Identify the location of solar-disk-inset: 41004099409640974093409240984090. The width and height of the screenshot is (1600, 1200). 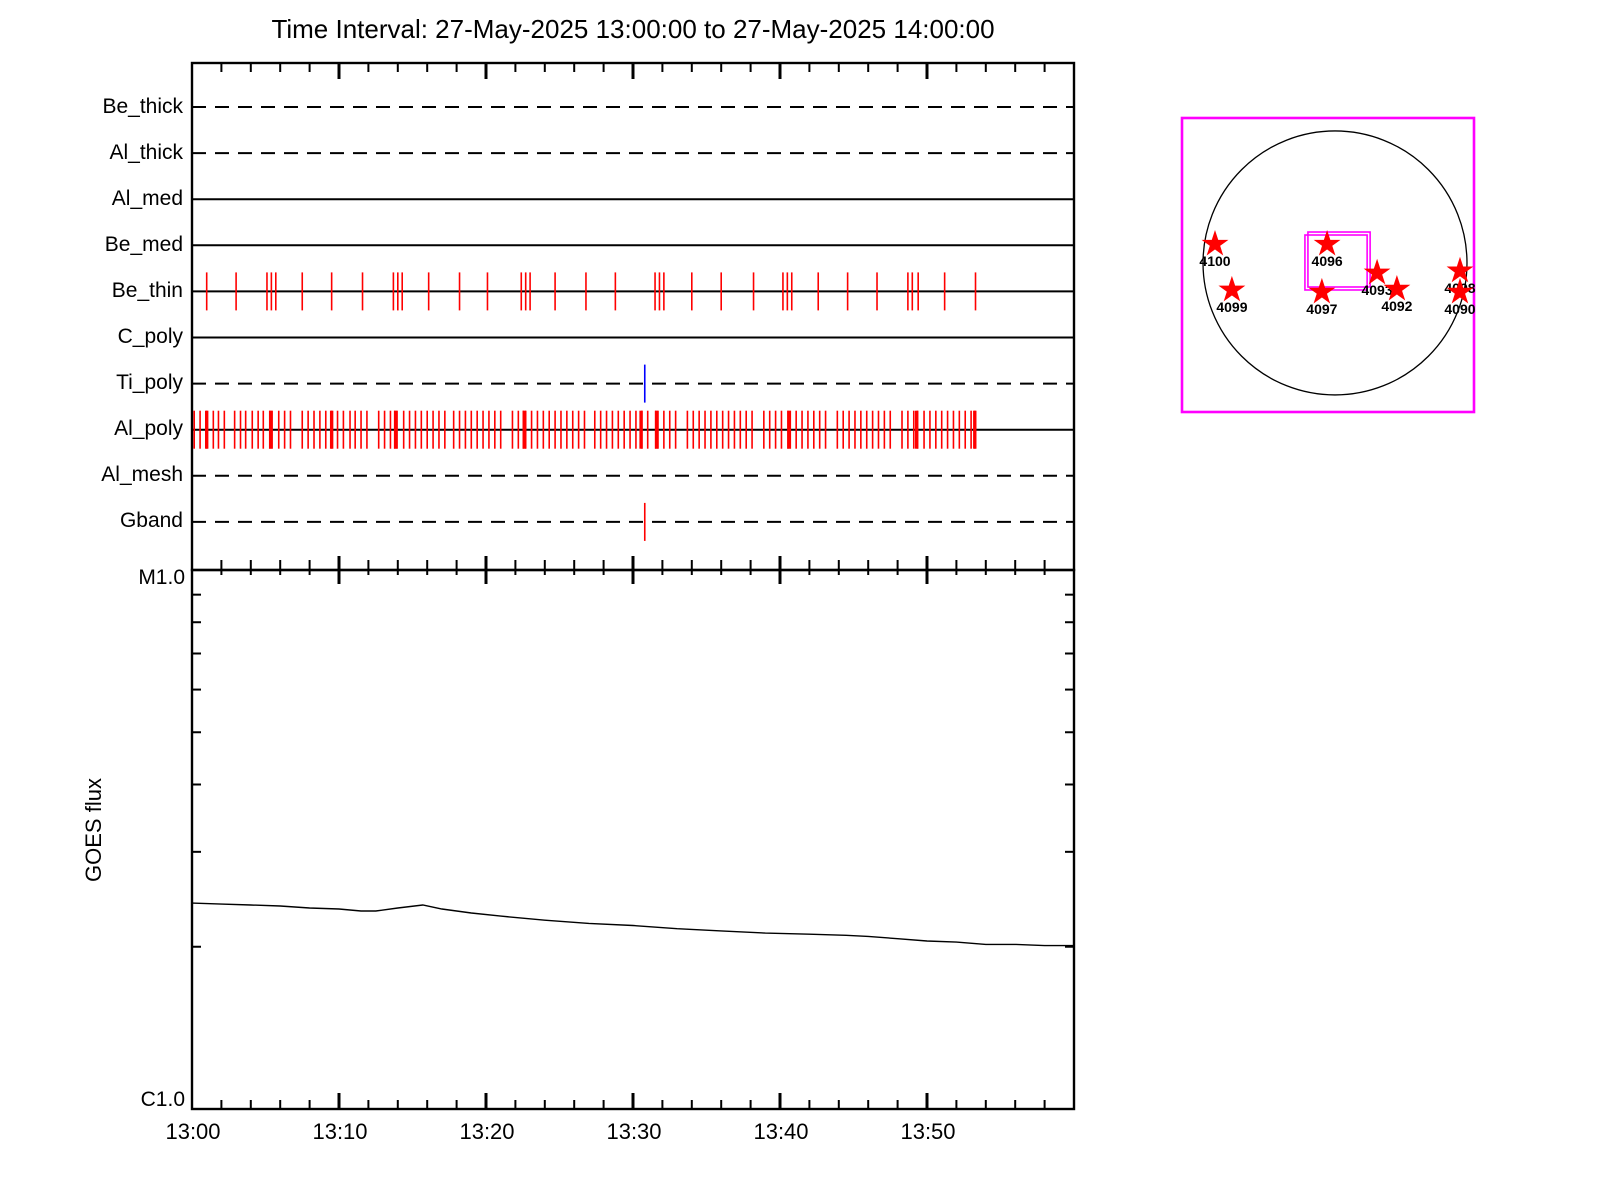
(1328, 265).